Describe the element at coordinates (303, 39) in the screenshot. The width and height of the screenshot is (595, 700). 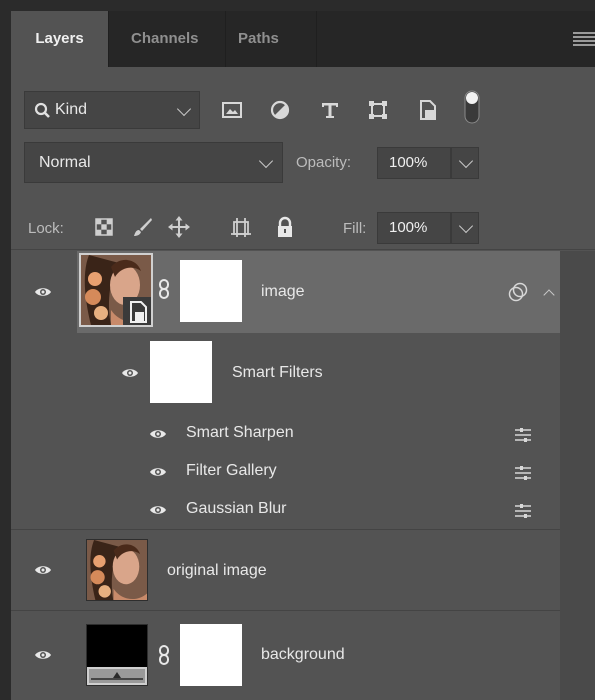
I see `panel-tab-bar: Layers Channels Paths` at that location.